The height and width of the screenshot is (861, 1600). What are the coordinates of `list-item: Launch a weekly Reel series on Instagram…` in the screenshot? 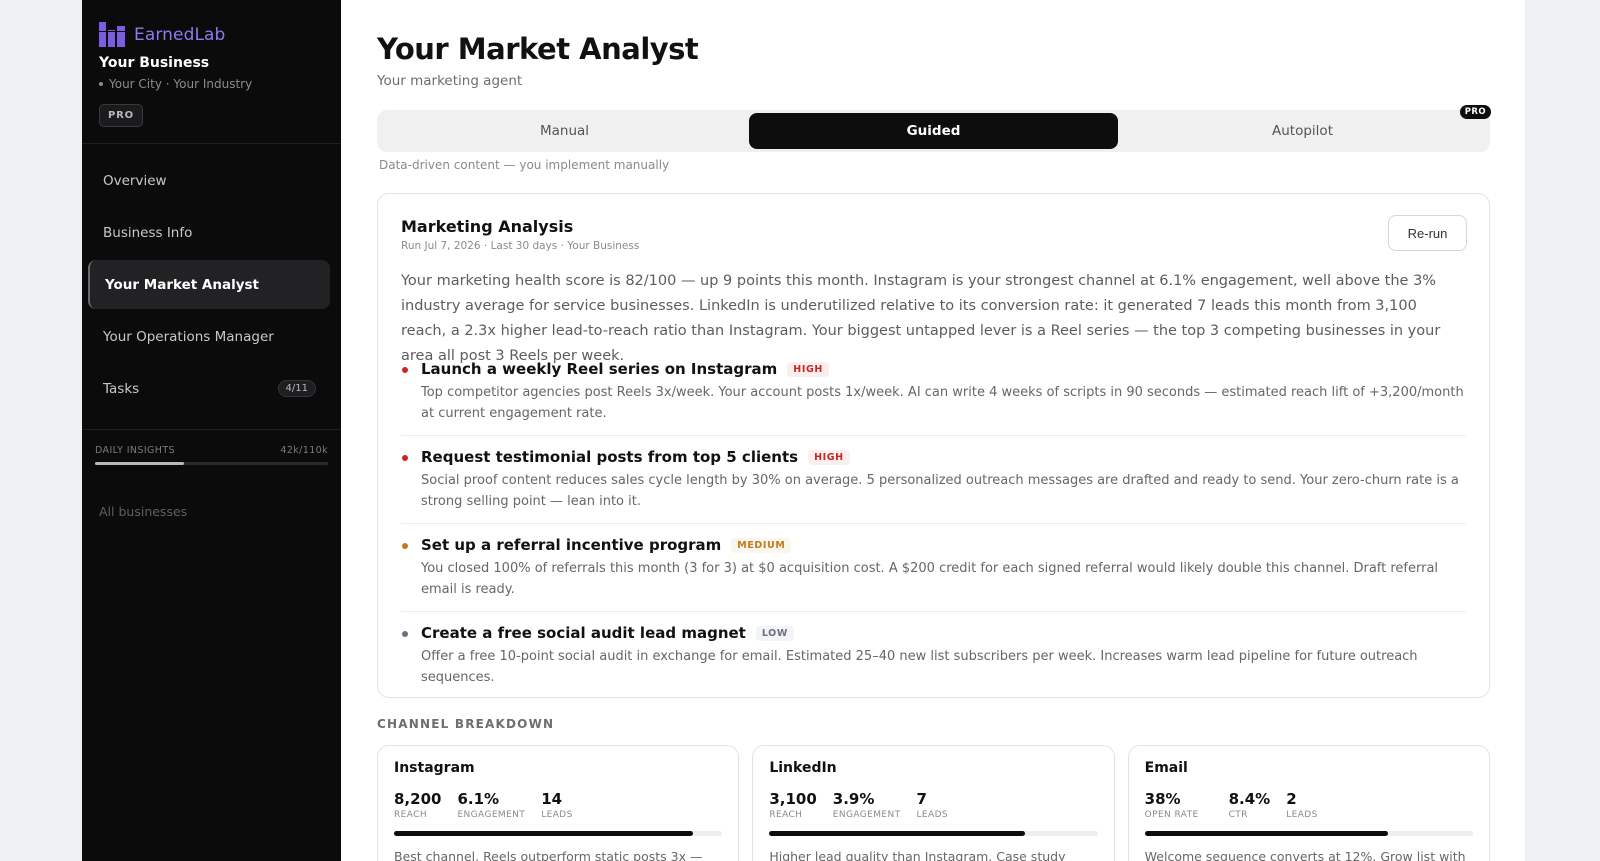 It's located at (933, 396).